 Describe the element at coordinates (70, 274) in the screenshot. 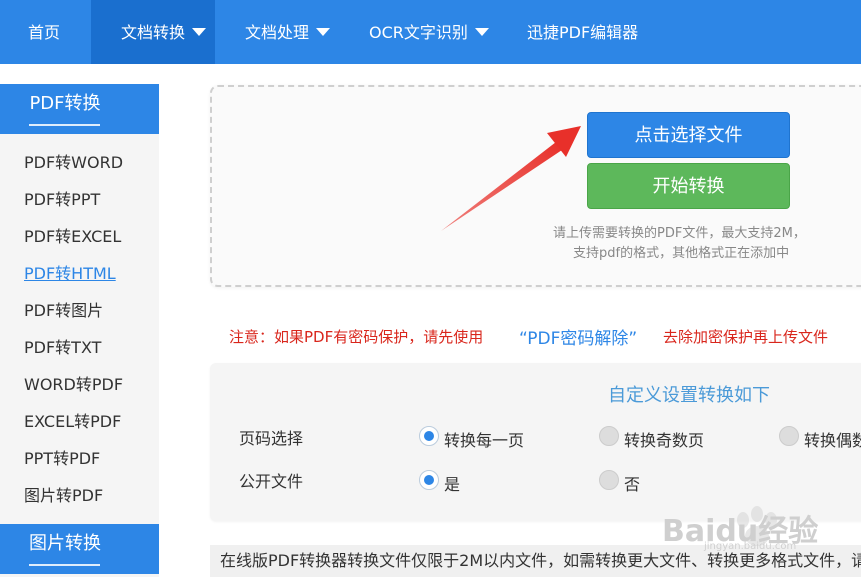

I see `sidebar-item-pdf-to-html: PDF转HTML` at that location.